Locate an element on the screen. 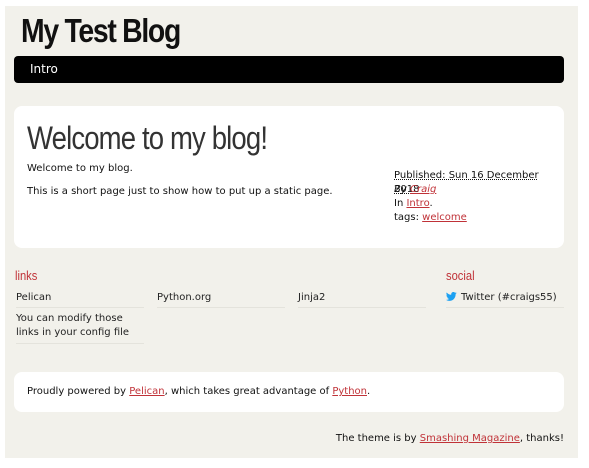 The width and height of the screenshot is (589, 468). footer-prefix: Proudly powered by is located at coordinates (78, 391).